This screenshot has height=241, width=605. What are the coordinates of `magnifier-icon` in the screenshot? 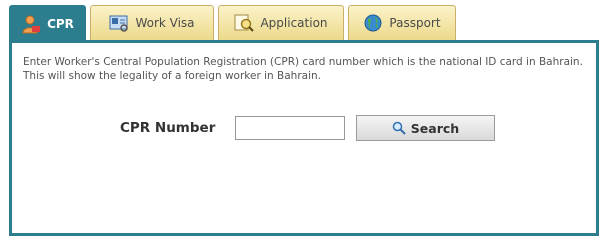 It's located at (399, 128).